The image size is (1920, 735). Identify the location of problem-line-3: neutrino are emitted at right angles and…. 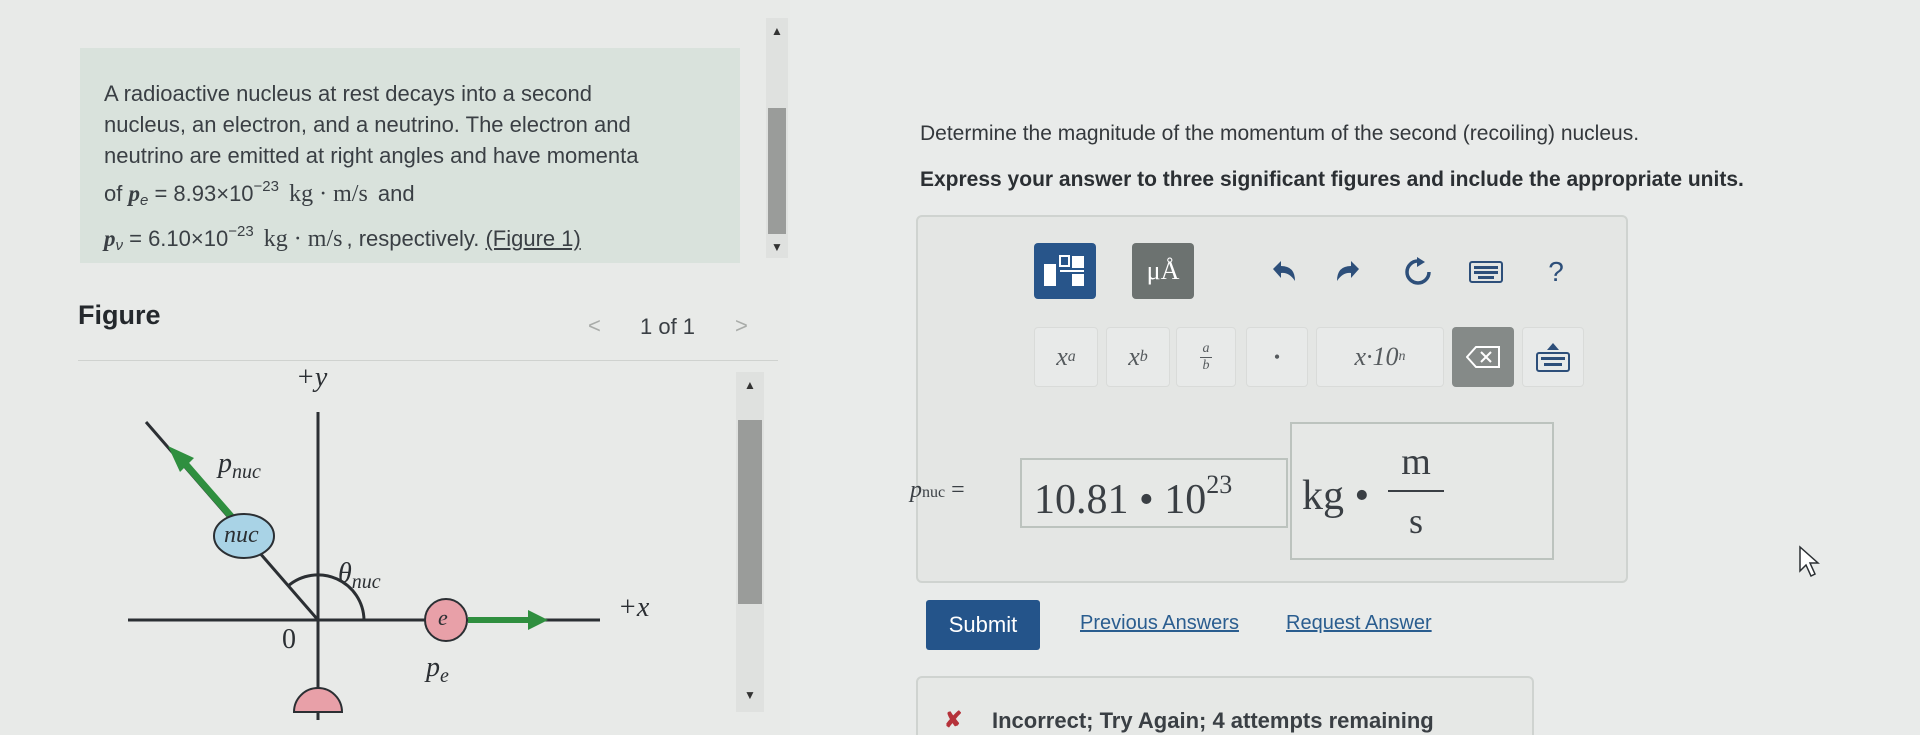
(371, 155).